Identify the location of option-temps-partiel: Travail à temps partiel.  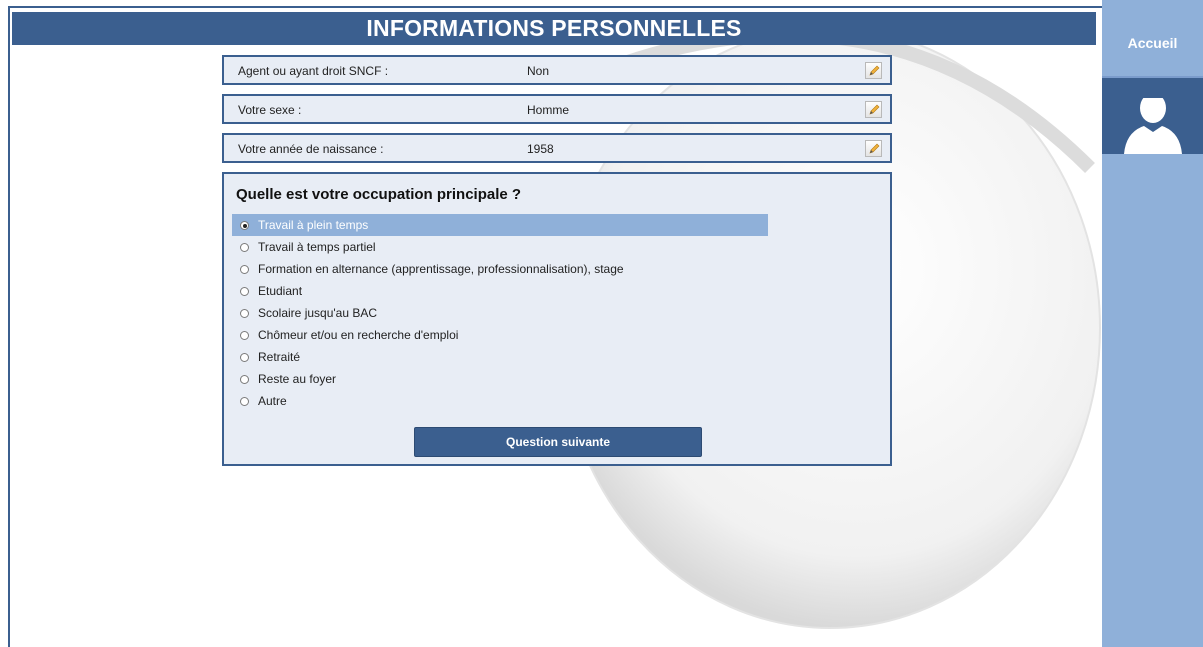
(500, 247).